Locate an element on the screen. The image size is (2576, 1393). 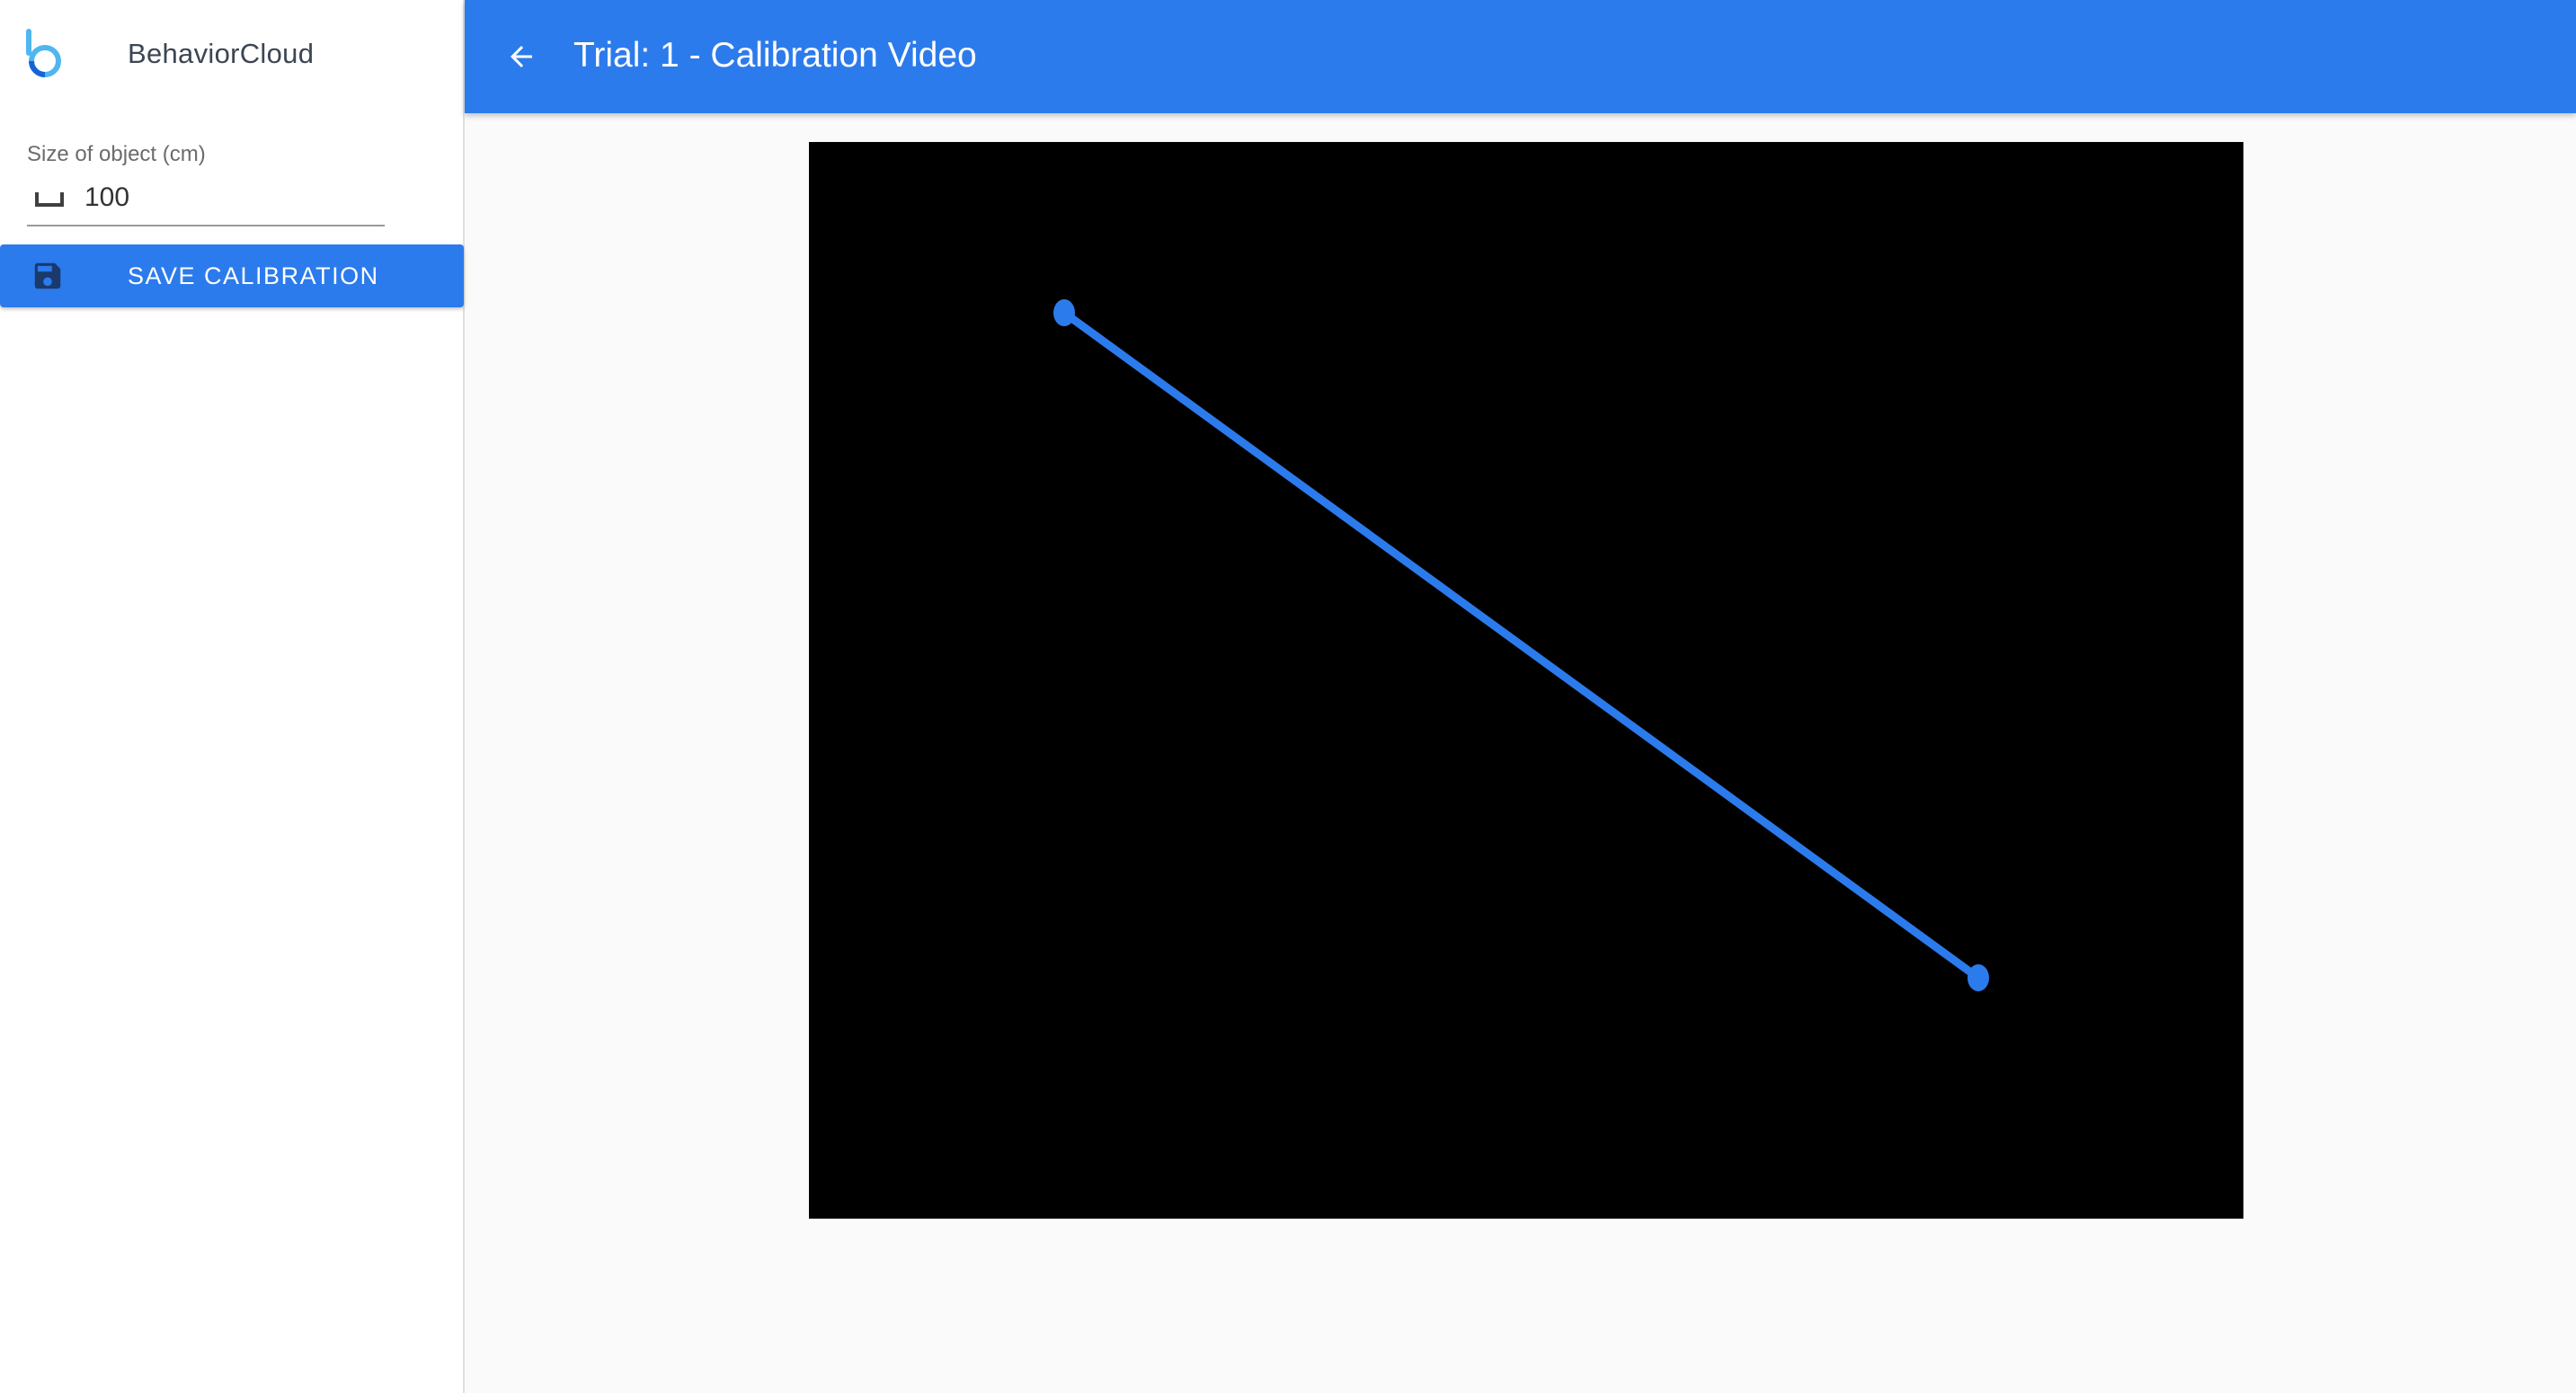
save-calibration-button: SAVE CALIBRATION is located at coordinates (232, 275).